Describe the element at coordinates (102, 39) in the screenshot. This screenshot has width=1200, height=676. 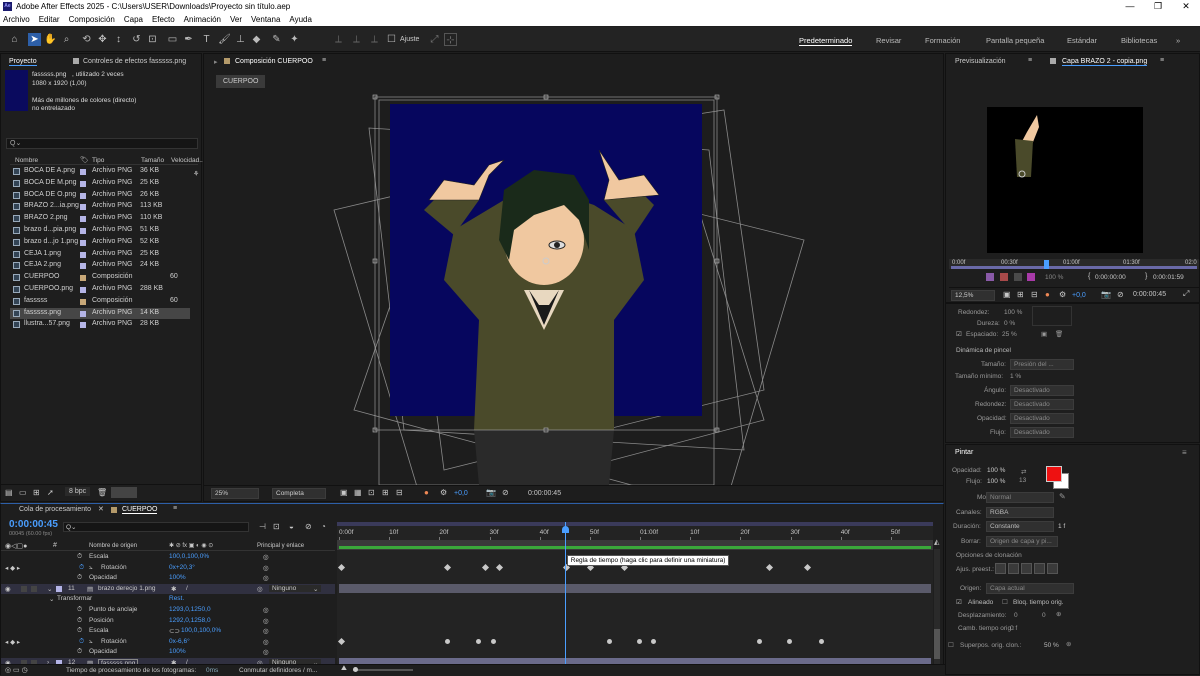
I see `pan-camera-icon: ✥` at that location.